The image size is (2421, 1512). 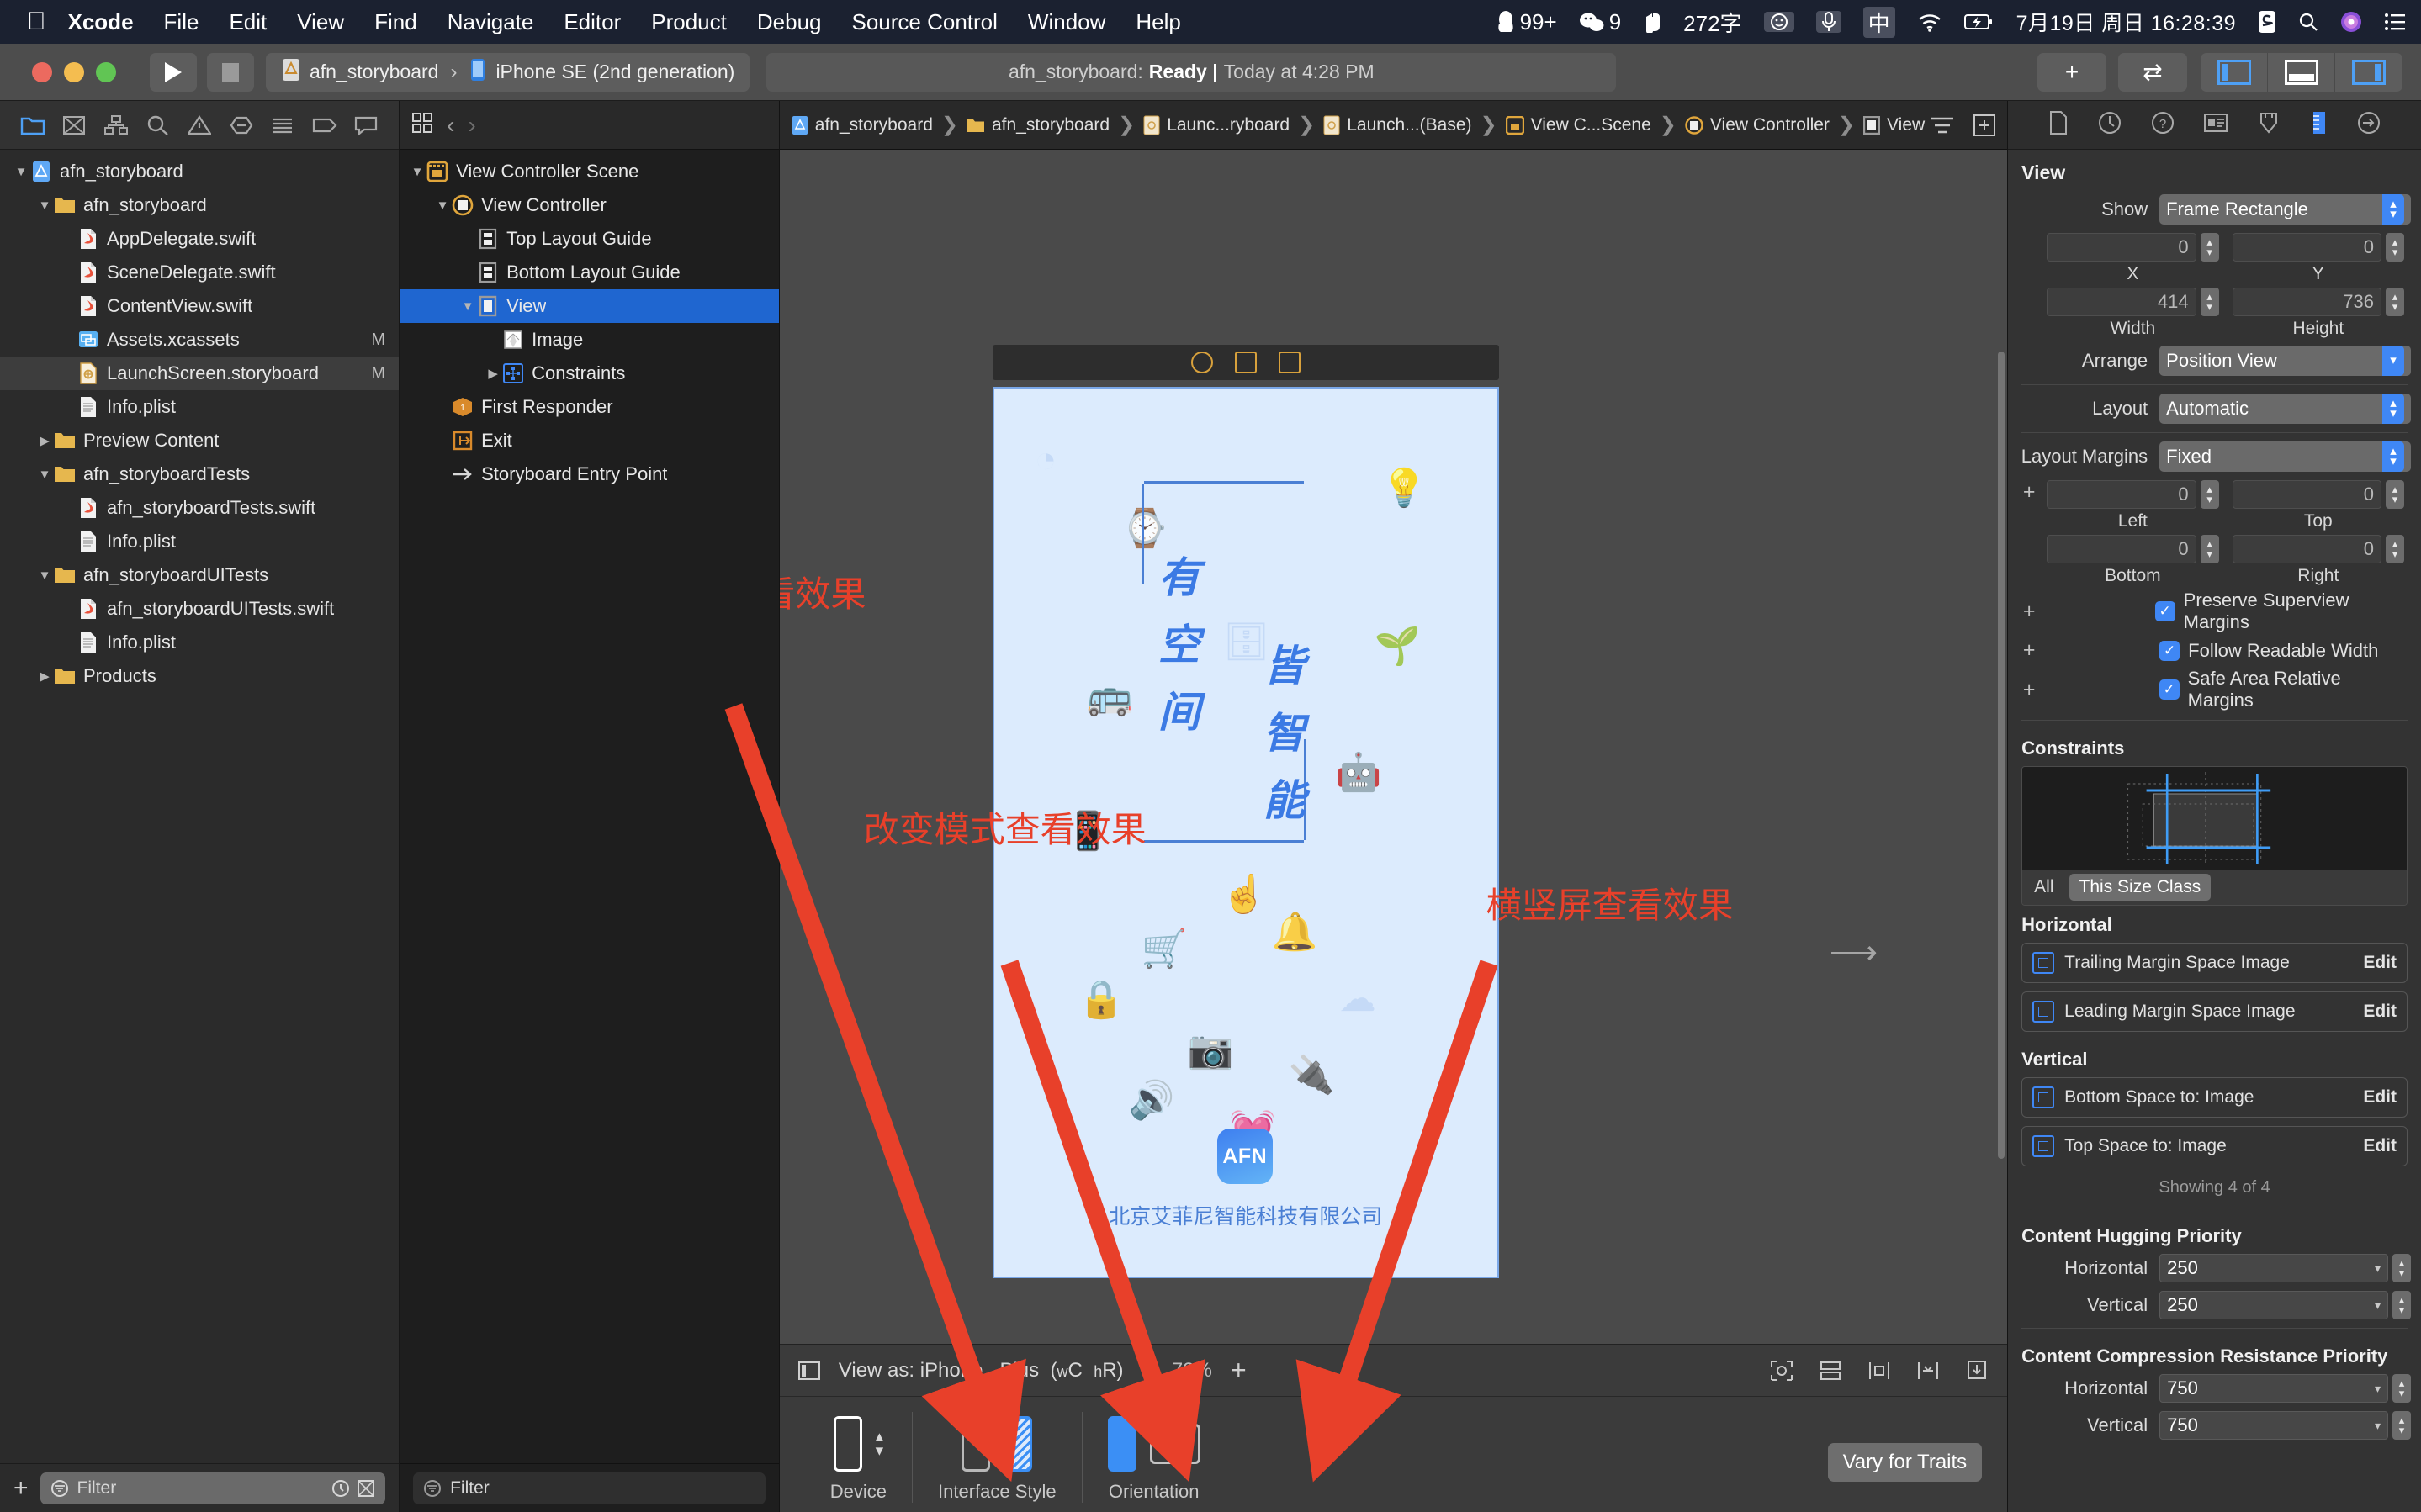 What do you see at coordinates (1782, 1371) in the screenshot?
I see `update-frames-icon` at bounding box center [1782, 1371].